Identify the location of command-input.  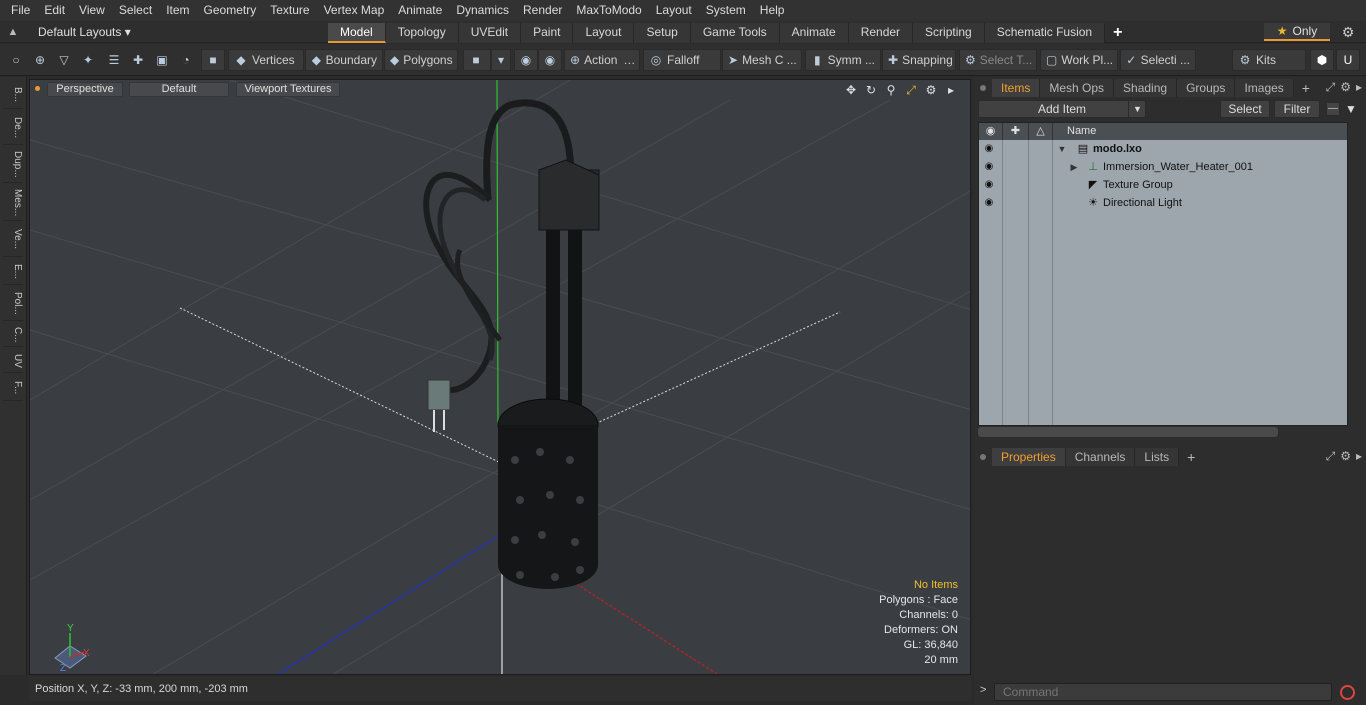
(1163, 692).